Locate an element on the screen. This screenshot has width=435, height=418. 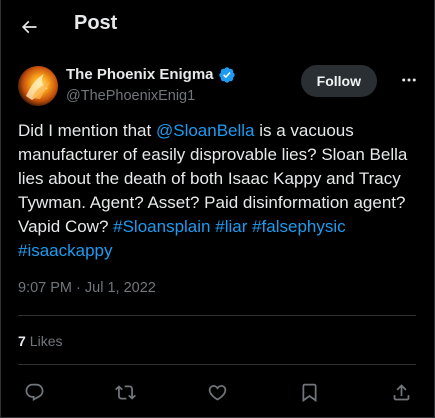
like-icon is located at coordinates (217, 392).